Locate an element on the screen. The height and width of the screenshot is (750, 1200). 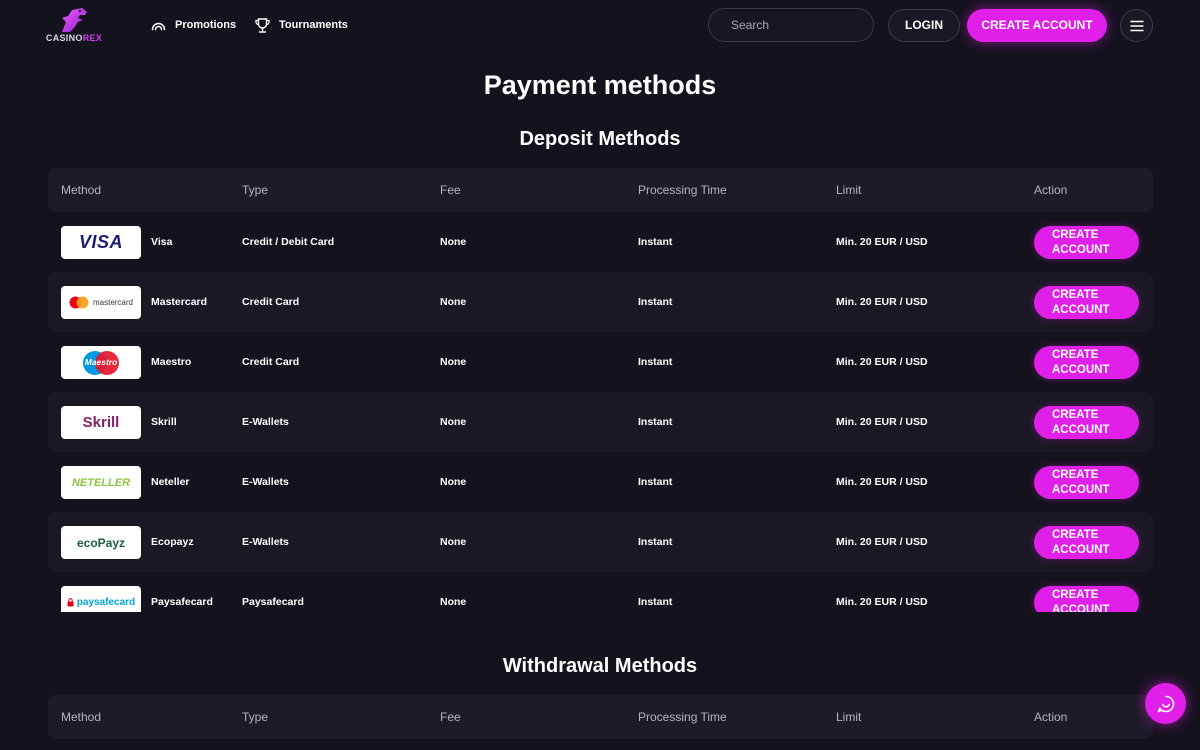
create-account-button: CREATE ACCOUNT is located at coordinates (1037, 25).